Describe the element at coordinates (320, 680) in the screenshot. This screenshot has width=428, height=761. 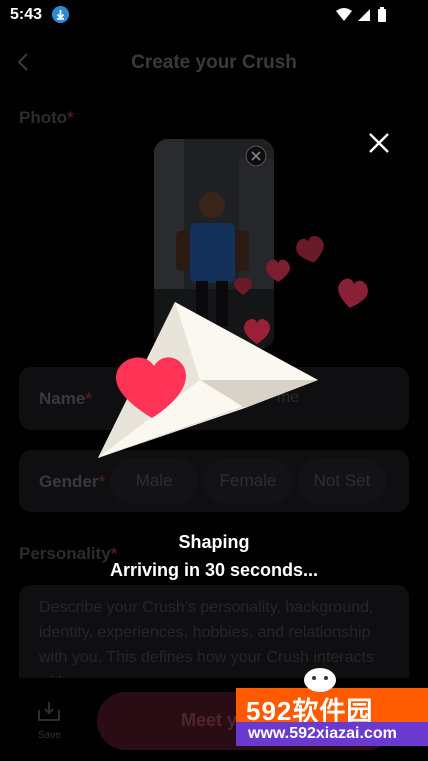
I see `watermark-mascot-icon` at that location.